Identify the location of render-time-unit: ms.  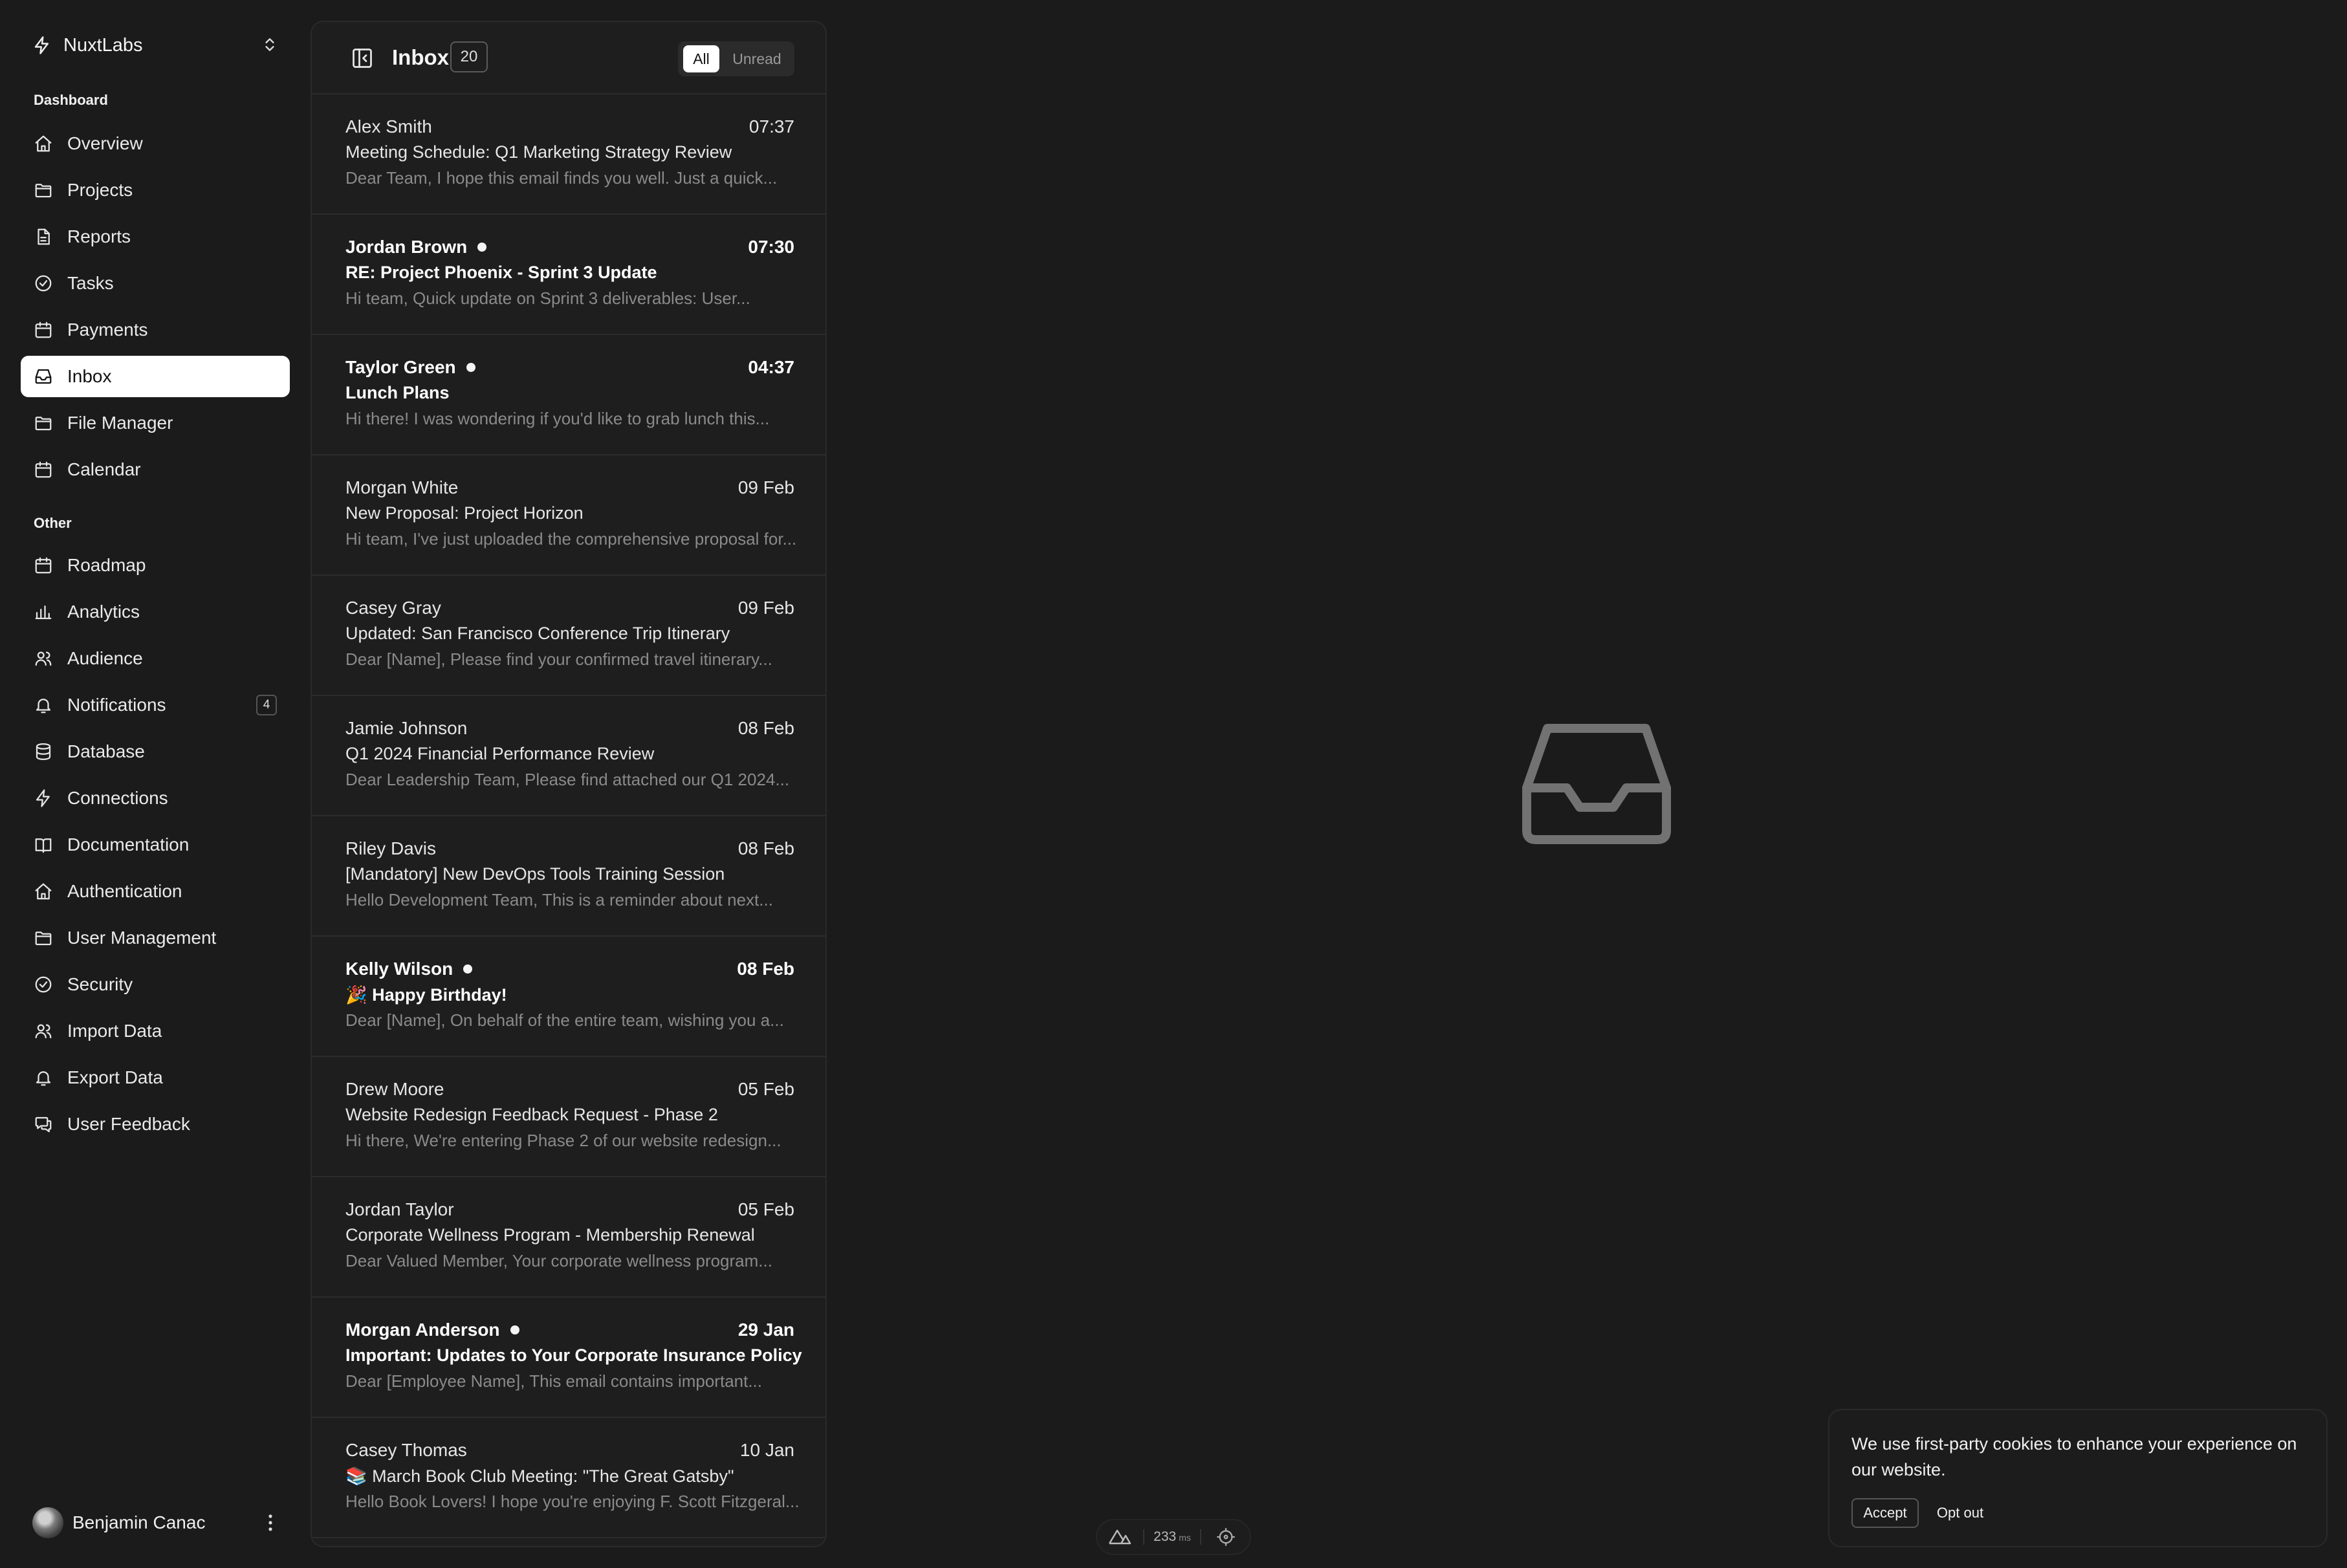
(1185, 1537).